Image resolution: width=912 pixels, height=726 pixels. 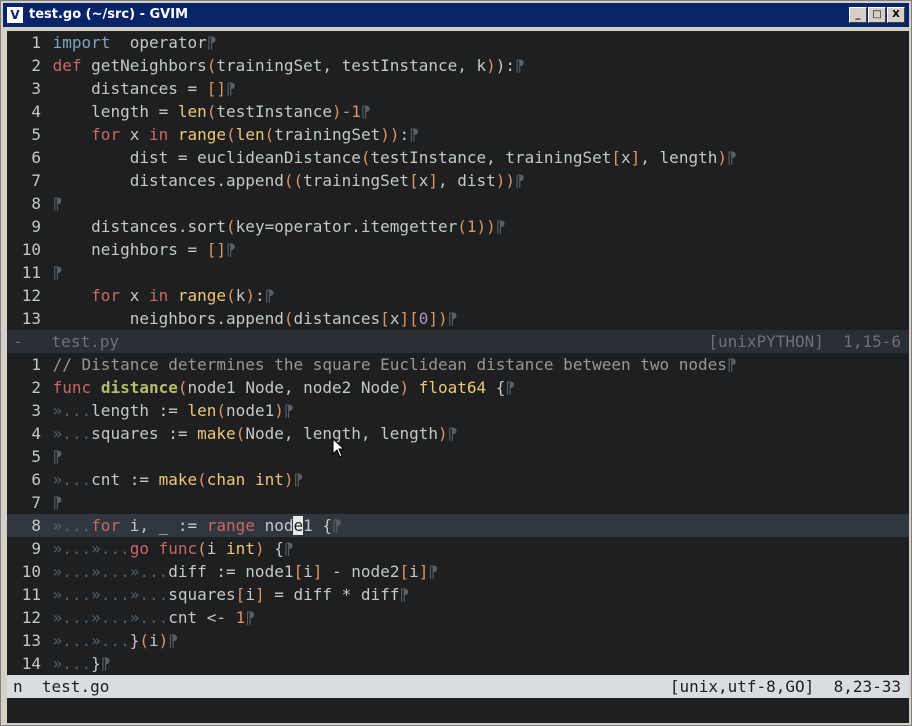 I want to click on code-token: i, so click(x=153, y=640).